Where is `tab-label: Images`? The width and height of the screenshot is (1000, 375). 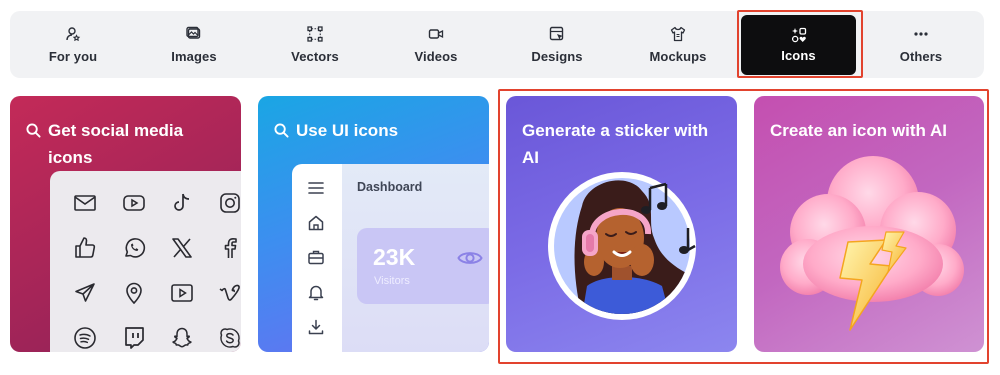 tab-label: Images is located at coordinates (194, 56).